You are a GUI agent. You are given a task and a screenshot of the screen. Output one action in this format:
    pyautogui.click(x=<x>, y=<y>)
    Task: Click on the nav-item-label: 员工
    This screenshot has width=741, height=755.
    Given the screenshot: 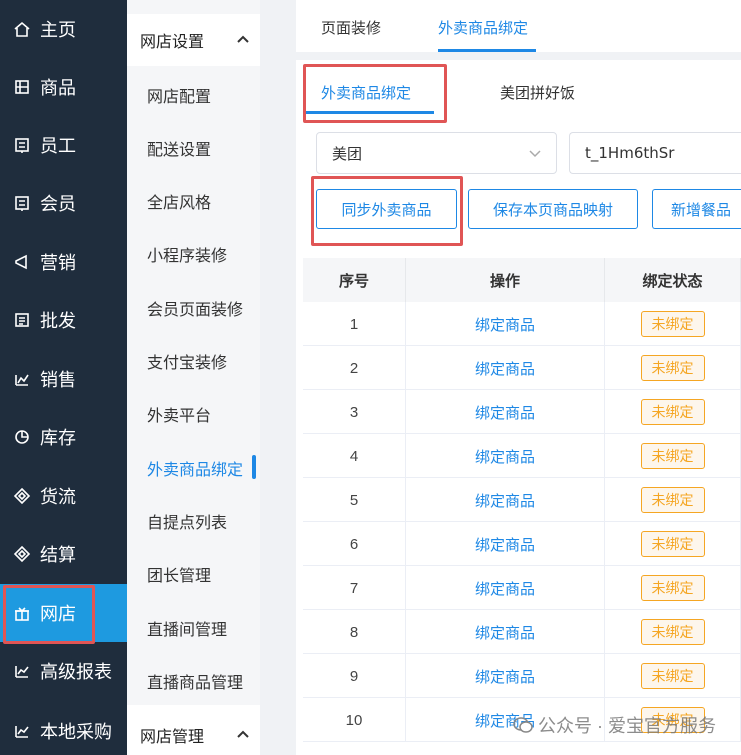 What is the action you would take?
    pyautogui.click(x=58, y=146)
    